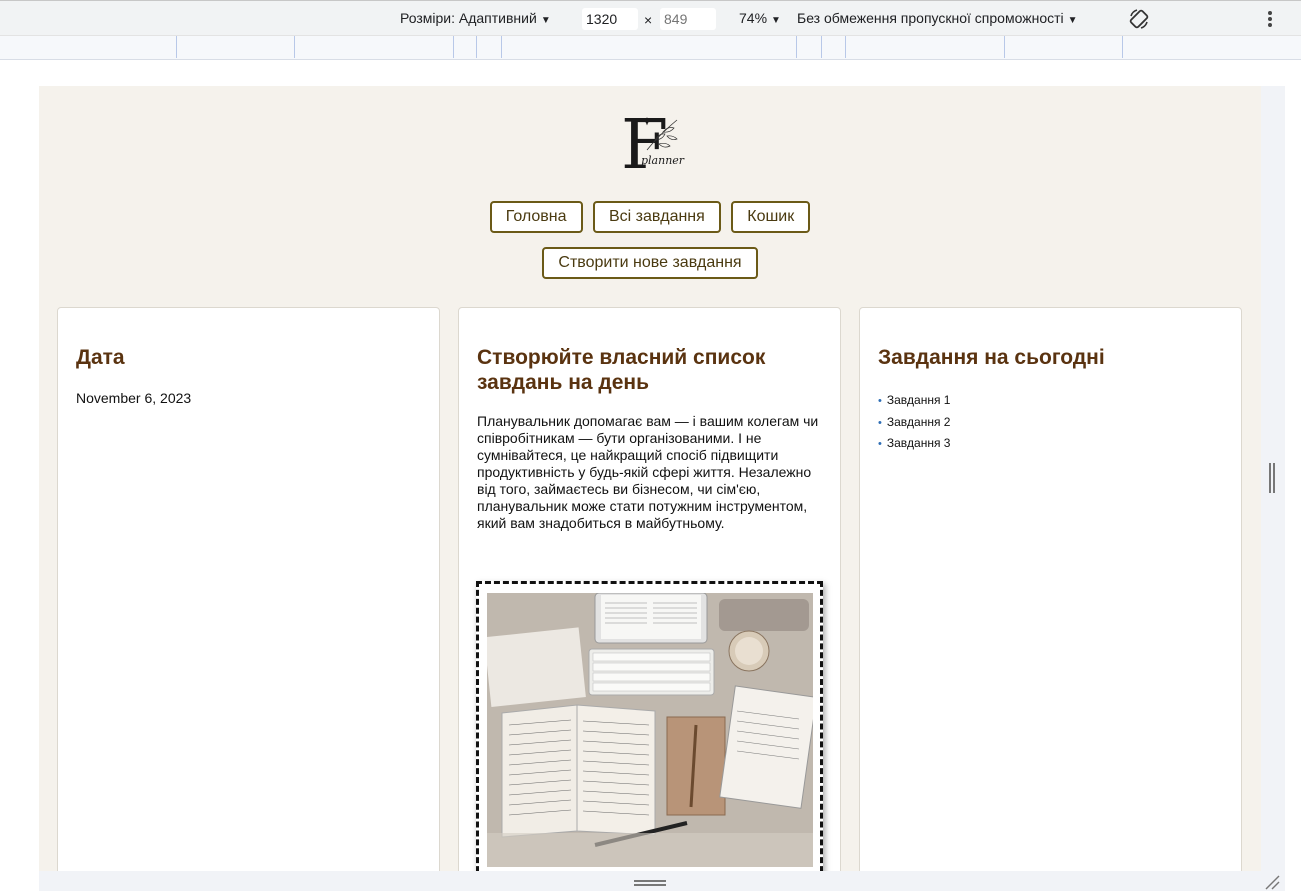 The image size is (1301, 891). Describe the element at coordinates (650, 48) in the screenshot. I see `media-query-ruler` at that location.